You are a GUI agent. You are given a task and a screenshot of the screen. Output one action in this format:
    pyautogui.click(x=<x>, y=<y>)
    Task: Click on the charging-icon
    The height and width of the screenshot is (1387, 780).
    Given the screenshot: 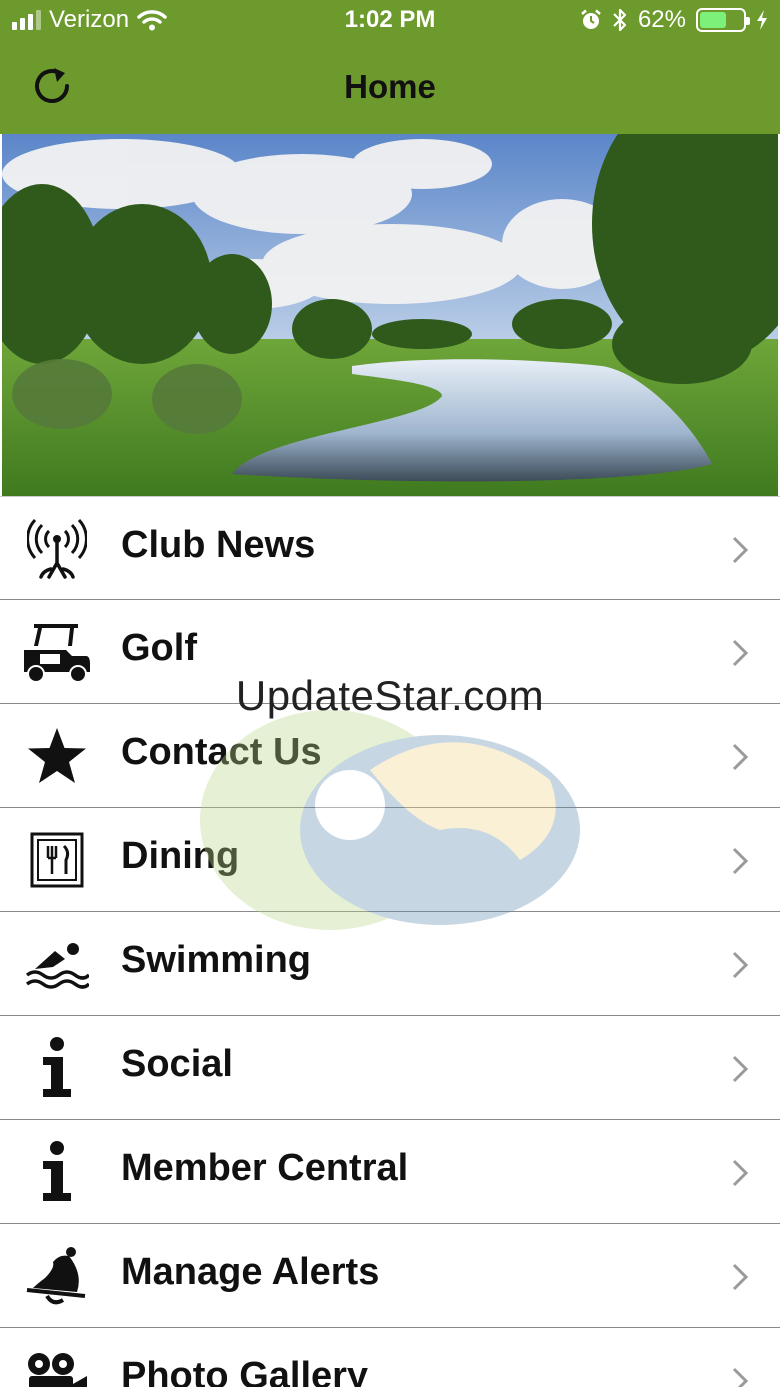 What is the action you would take?
    pyautogui.click(x=762, y=20)
    